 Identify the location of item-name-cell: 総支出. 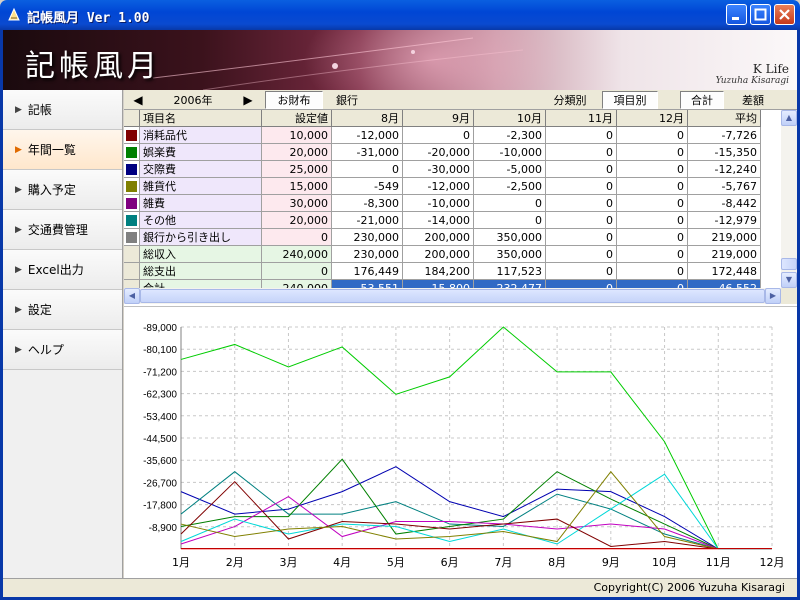
(200, 271).